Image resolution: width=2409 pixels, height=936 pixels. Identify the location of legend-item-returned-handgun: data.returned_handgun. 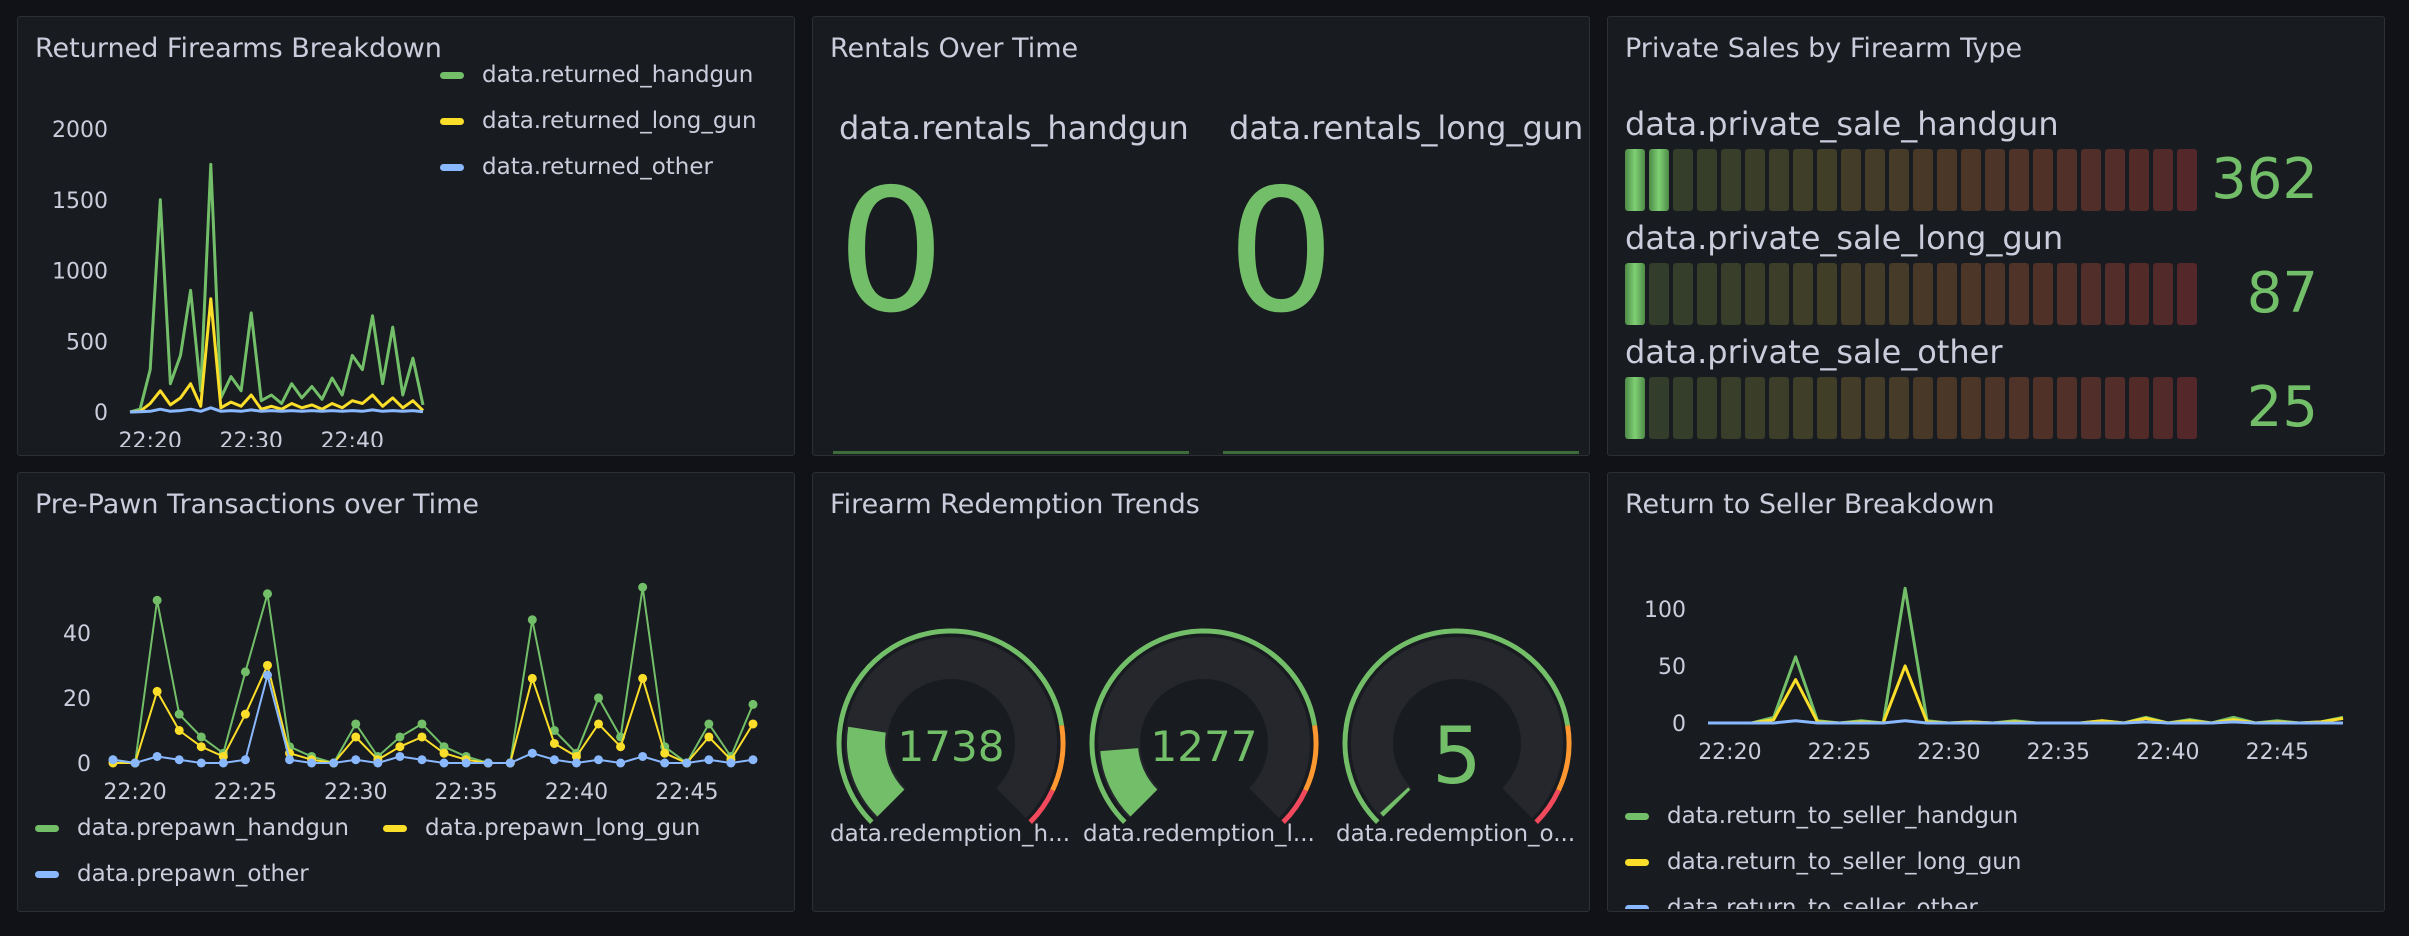
(596, 75).